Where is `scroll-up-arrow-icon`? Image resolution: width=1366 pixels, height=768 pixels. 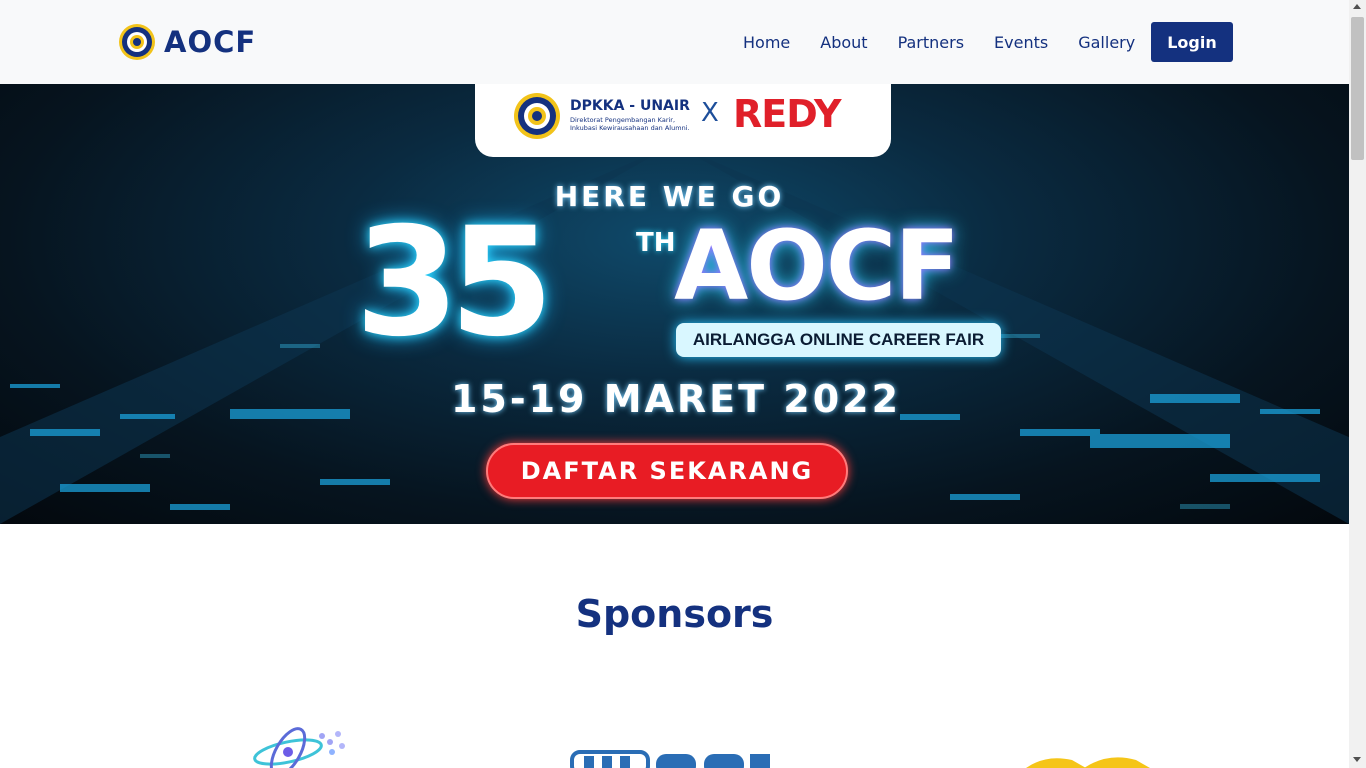 scroll-up-arrow-icon is located at coordinates (1357, 6).